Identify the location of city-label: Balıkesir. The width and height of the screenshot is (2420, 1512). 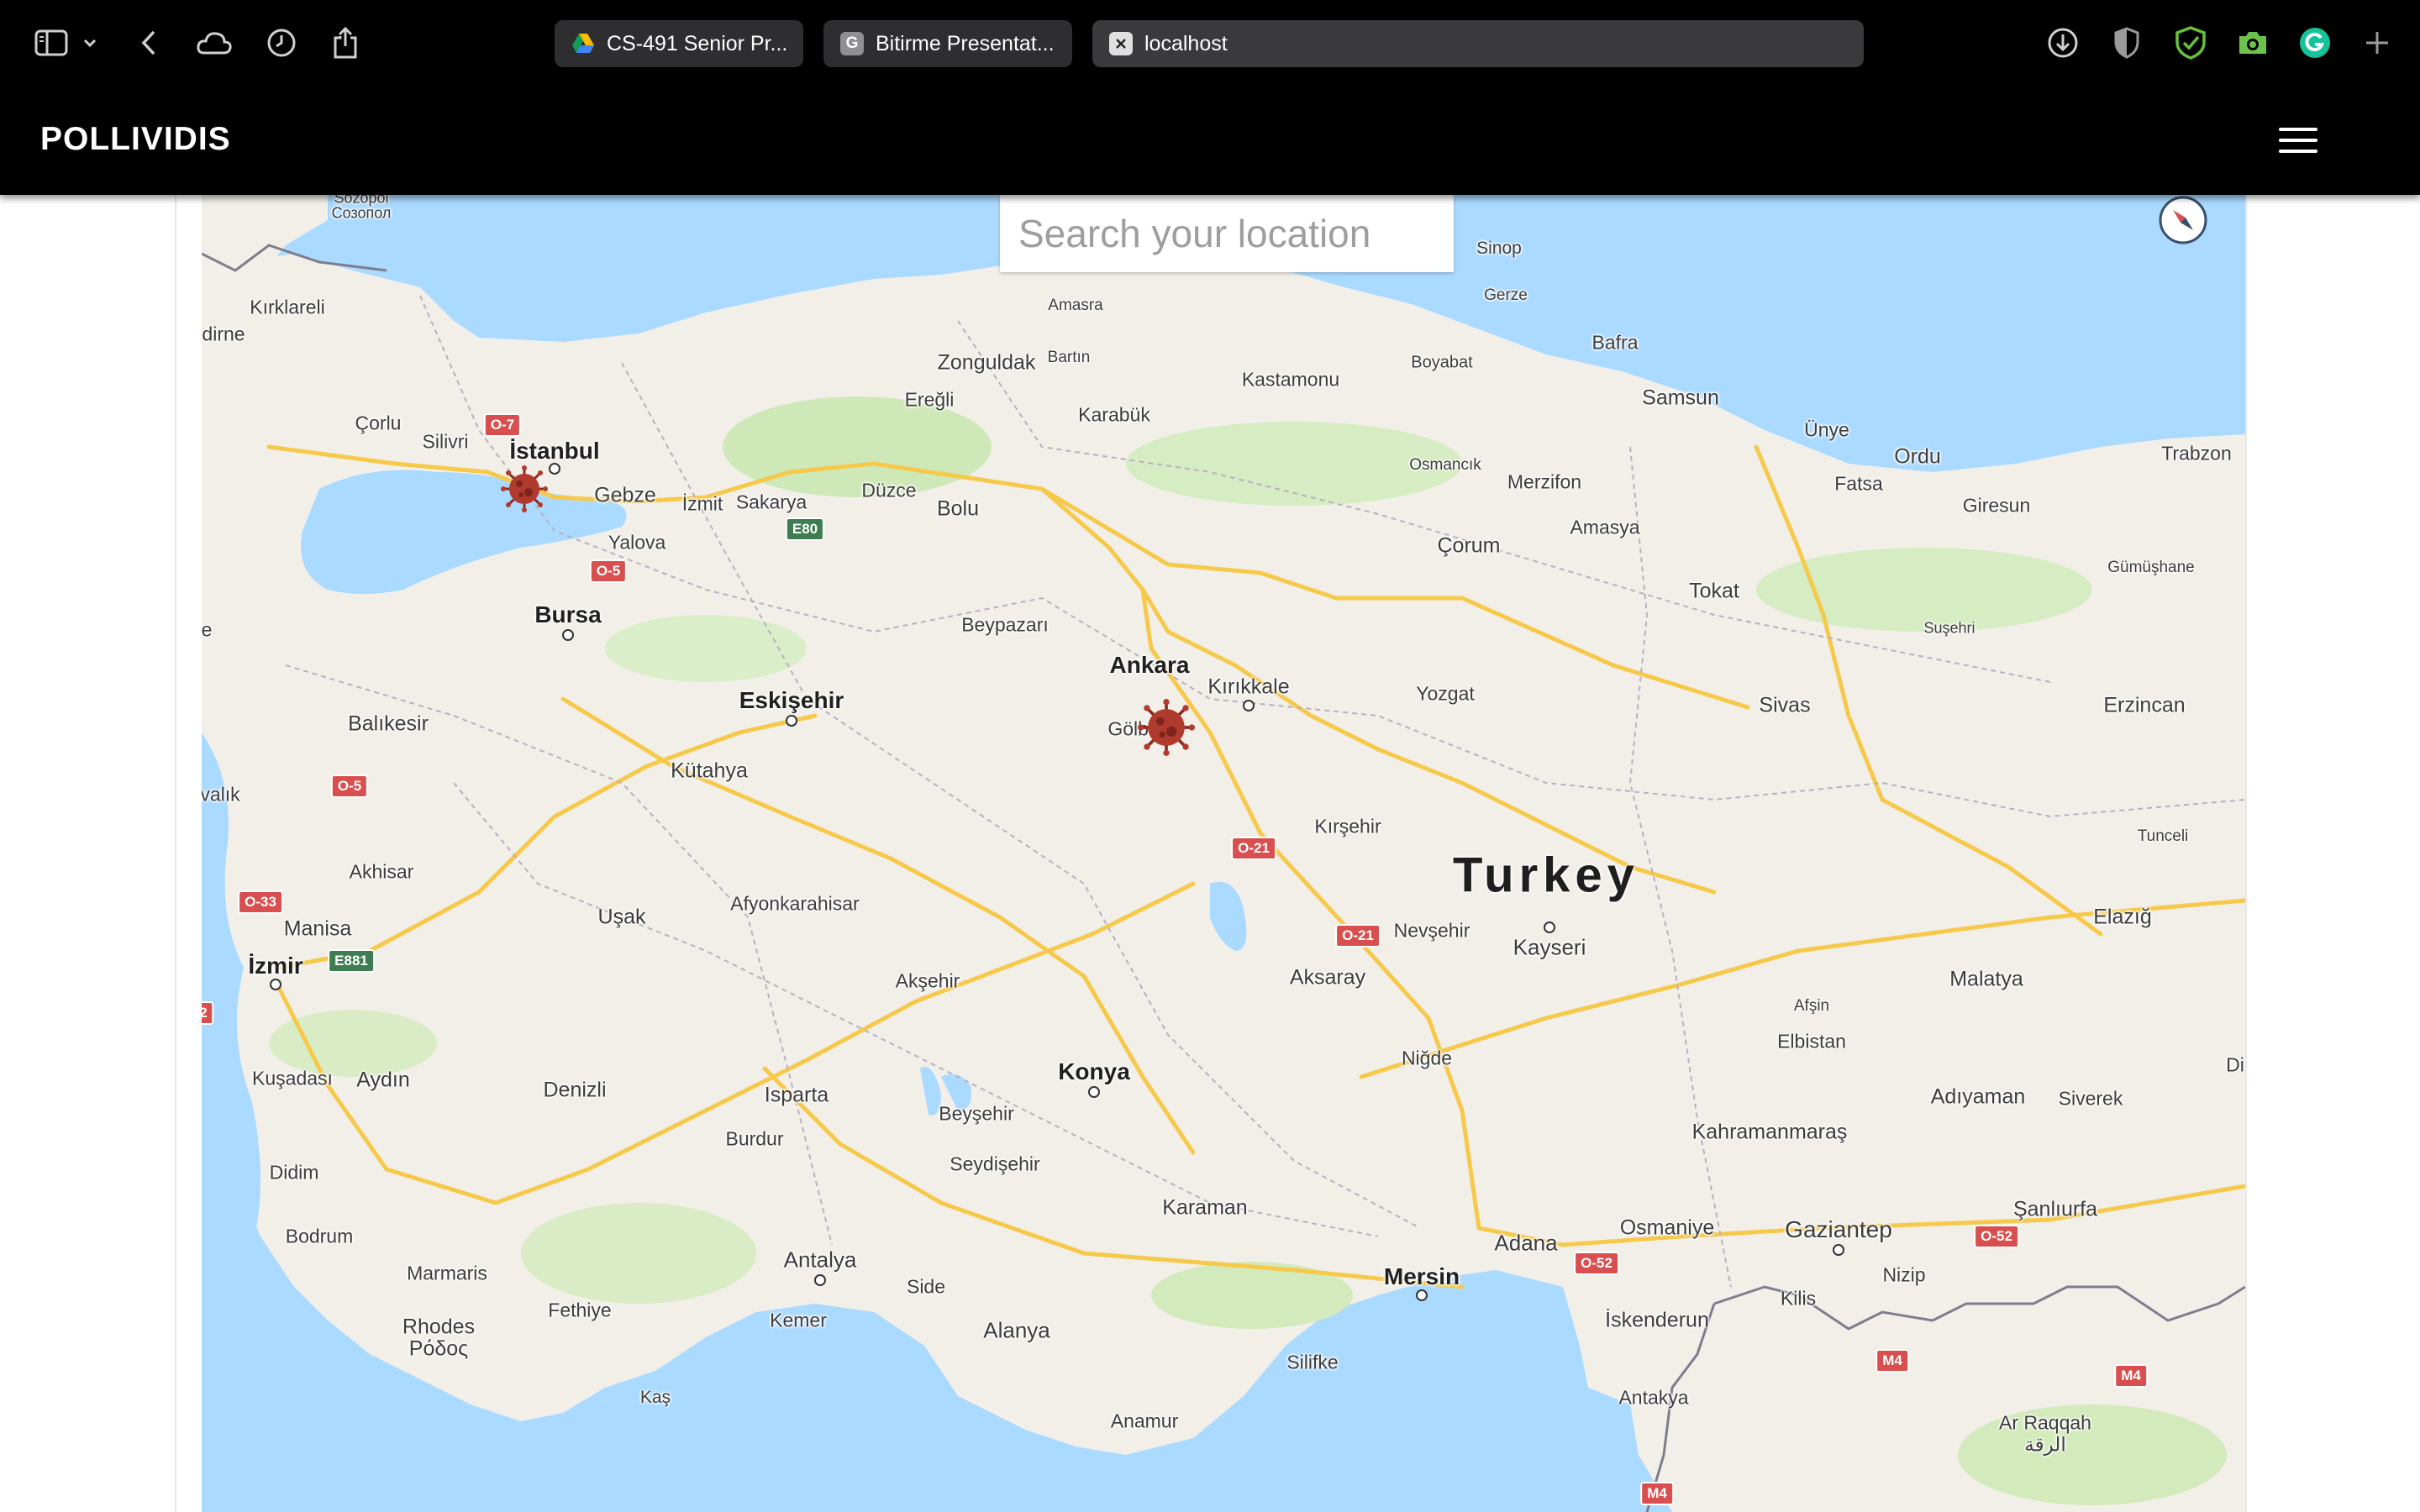
(389, 723).